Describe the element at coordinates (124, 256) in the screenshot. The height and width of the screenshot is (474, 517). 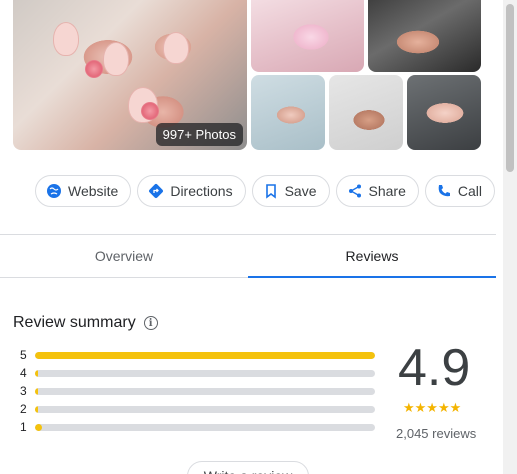
I see `tab-overview: Overview` at that location.